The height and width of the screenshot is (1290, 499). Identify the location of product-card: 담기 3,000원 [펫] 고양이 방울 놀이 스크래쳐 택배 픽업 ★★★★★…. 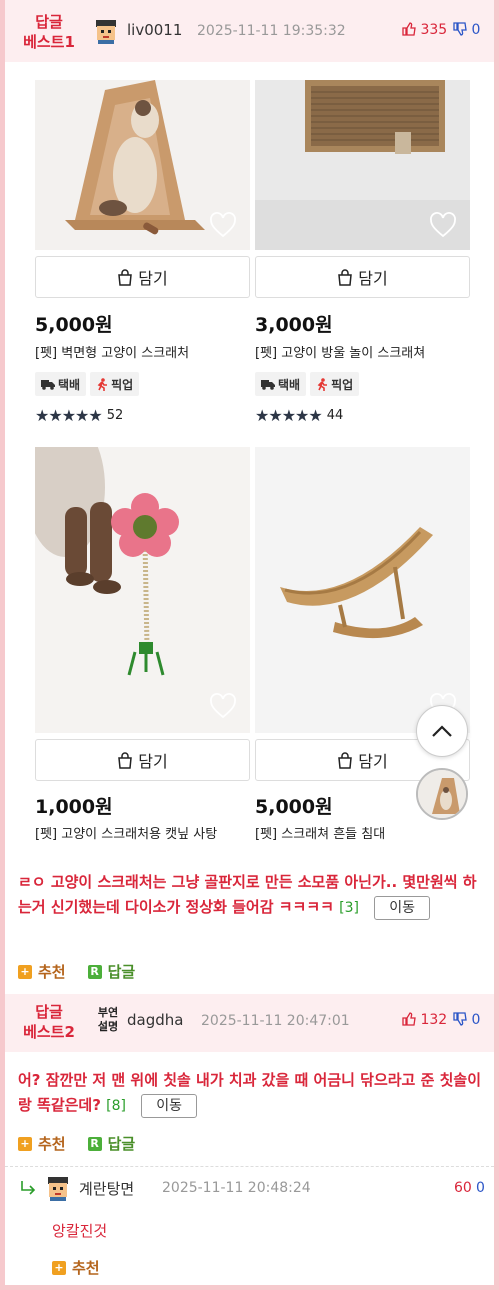
(362, 247).